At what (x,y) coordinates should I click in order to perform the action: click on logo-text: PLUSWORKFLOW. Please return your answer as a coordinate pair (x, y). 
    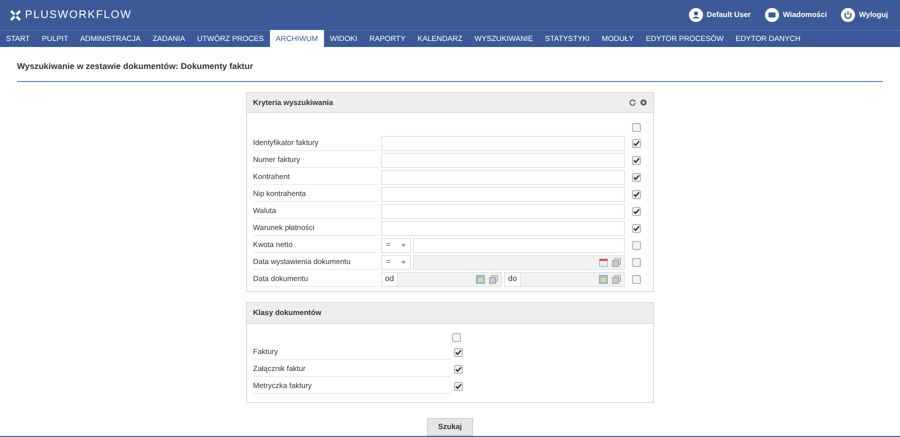
    Looking at the image, I should click on (78, 15).